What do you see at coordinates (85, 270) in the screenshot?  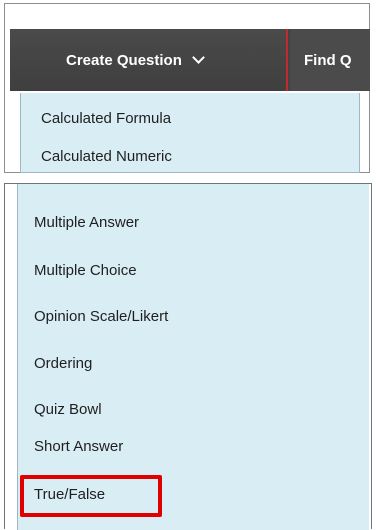 I see `menu-item-multiple-choice: Multiple Choice` at bounding box center [85, 270].